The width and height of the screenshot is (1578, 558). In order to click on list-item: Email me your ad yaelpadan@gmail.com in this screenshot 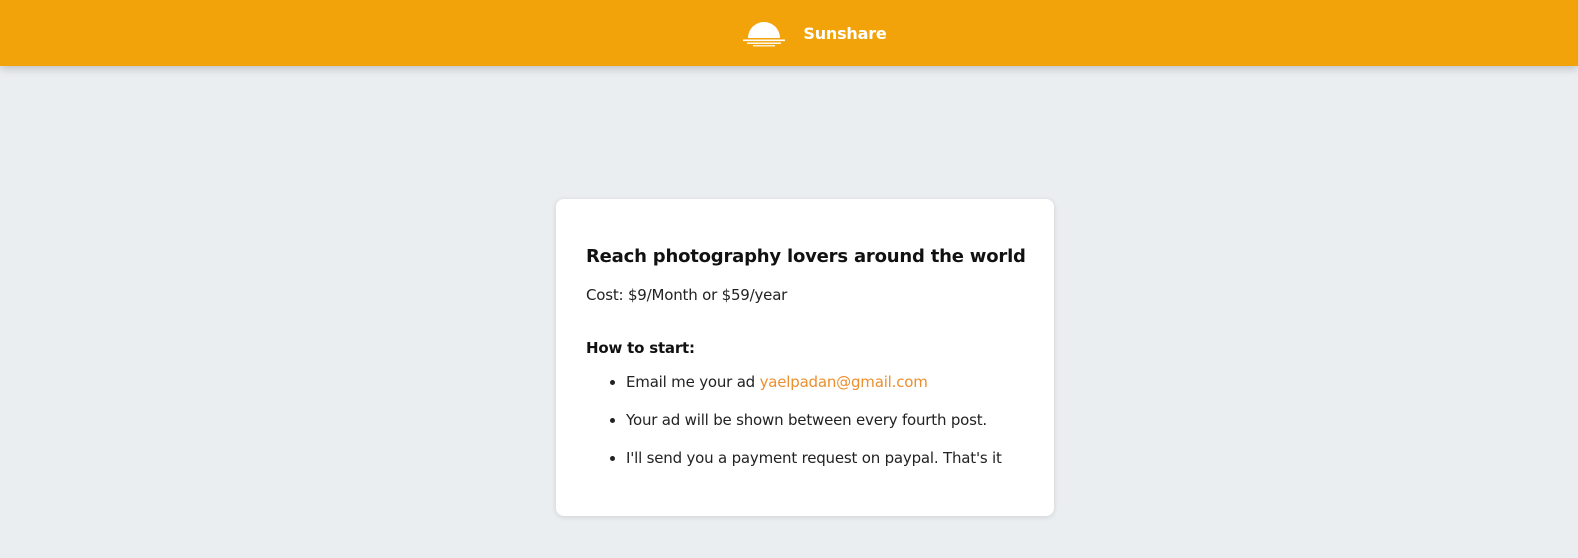, I will do `click(840, 382)`.